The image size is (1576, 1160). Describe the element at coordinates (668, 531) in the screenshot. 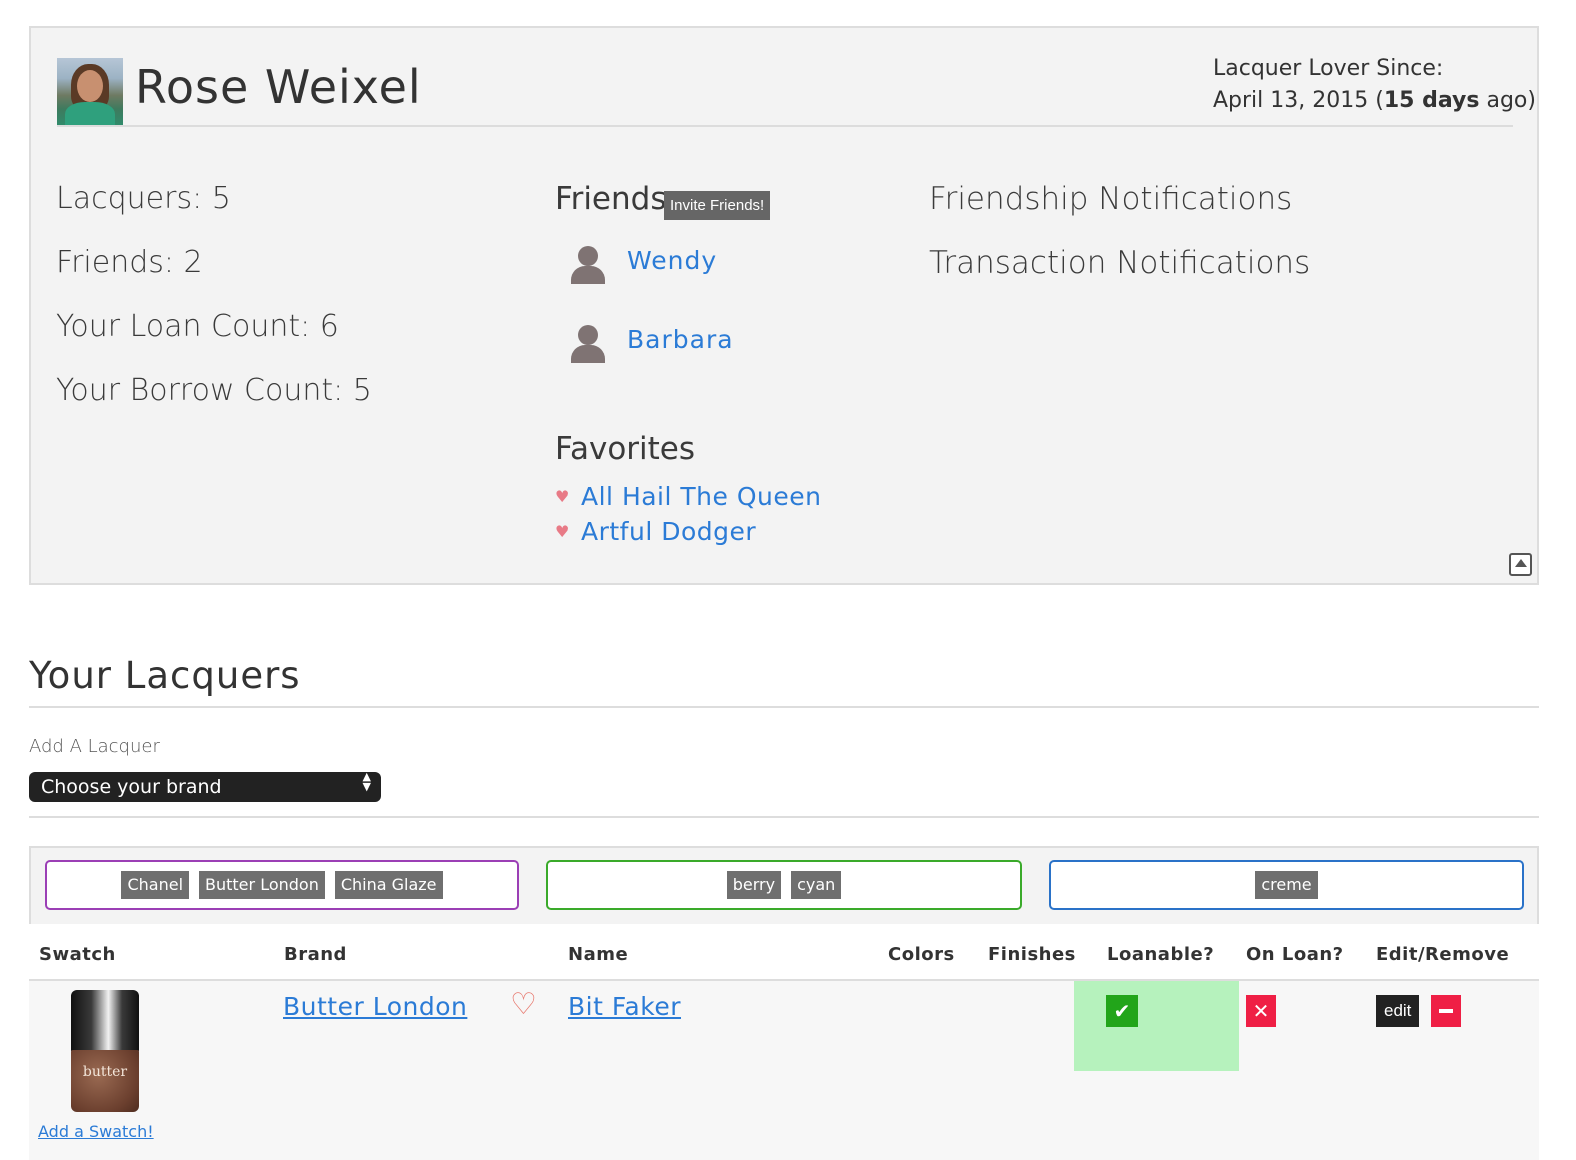

I see `favorite-link: Artful Dodger` at that location.